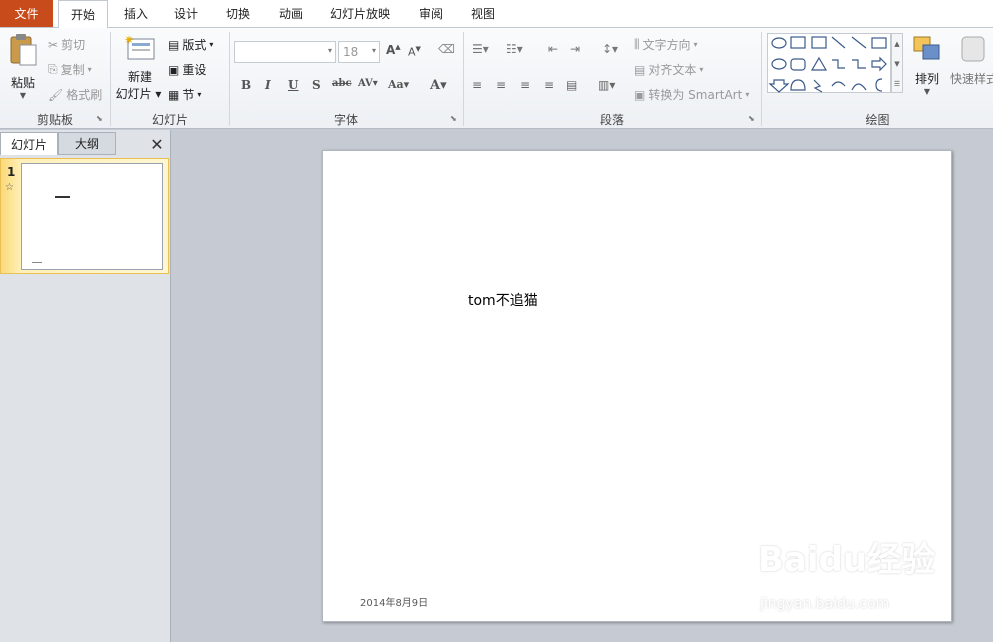 The height and width of the screenshot is (642, 993). I want to click on bold-icon: B, so click(246, 85).